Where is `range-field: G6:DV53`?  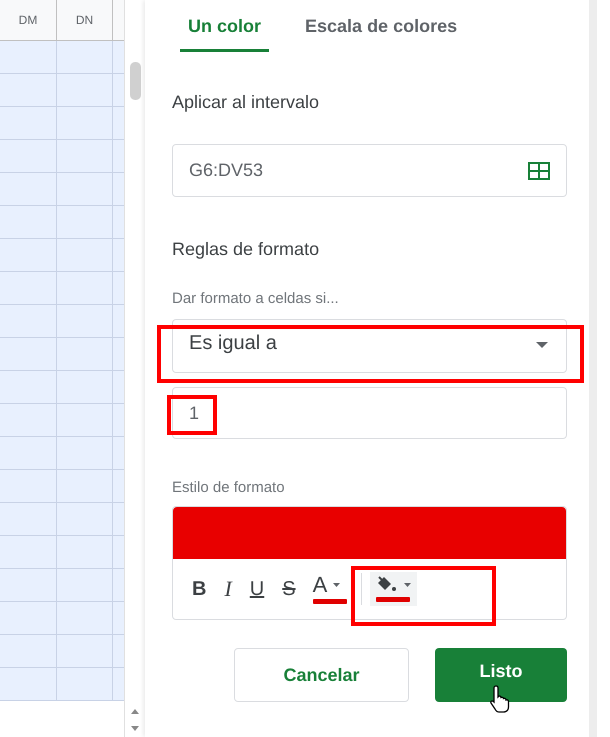
range-field: G6:DV53 is located at coordinates (369, 170).